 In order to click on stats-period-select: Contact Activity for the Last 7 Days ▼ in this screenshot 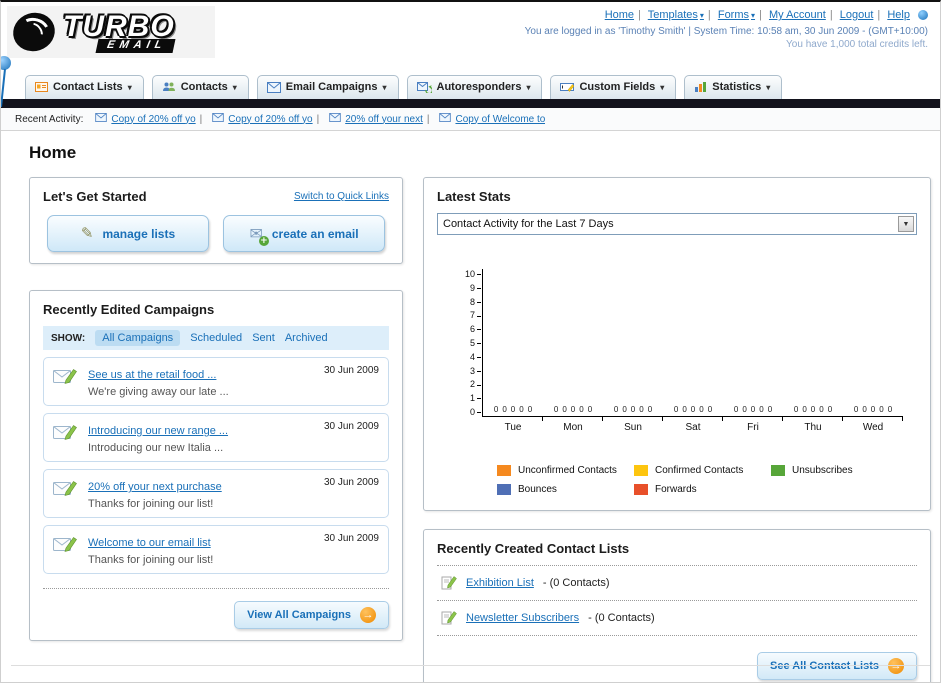, I will do `click(677, 224)`.